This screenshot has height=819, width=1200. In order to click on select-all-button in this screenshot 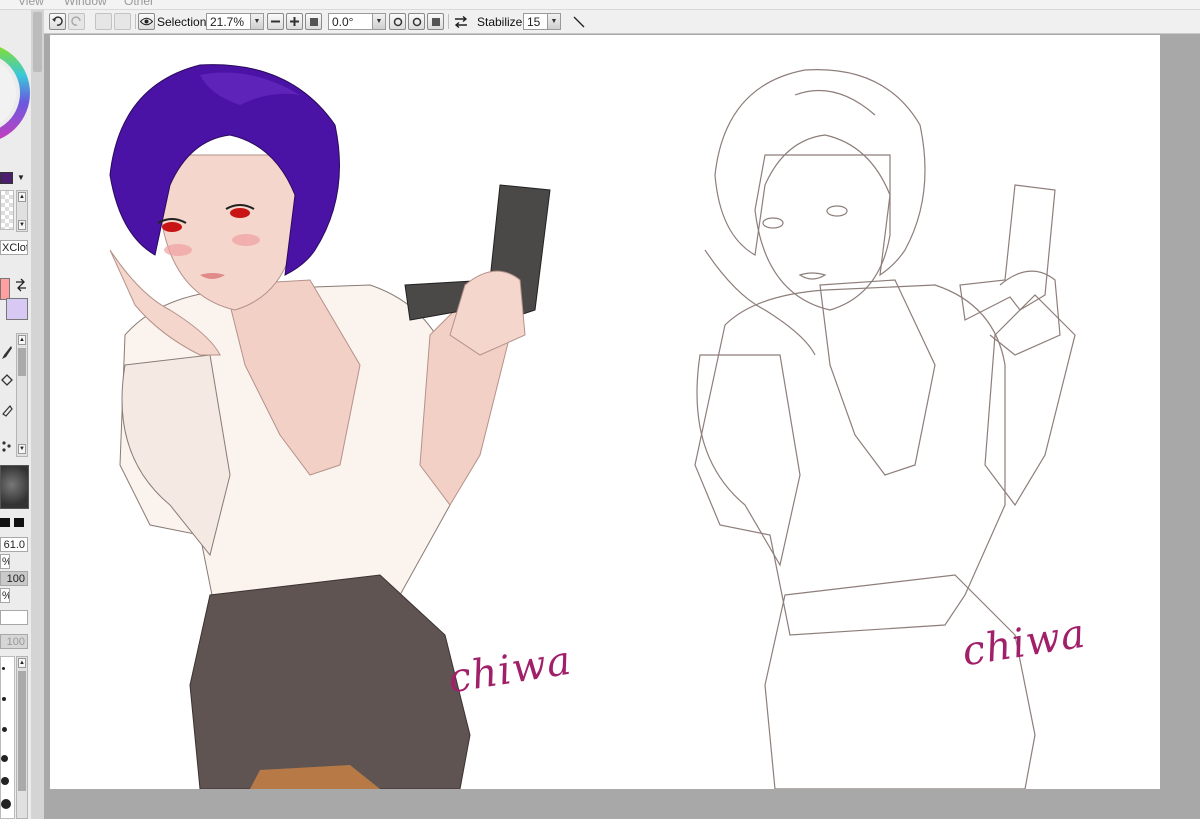, I will do `click(122, 21)`.